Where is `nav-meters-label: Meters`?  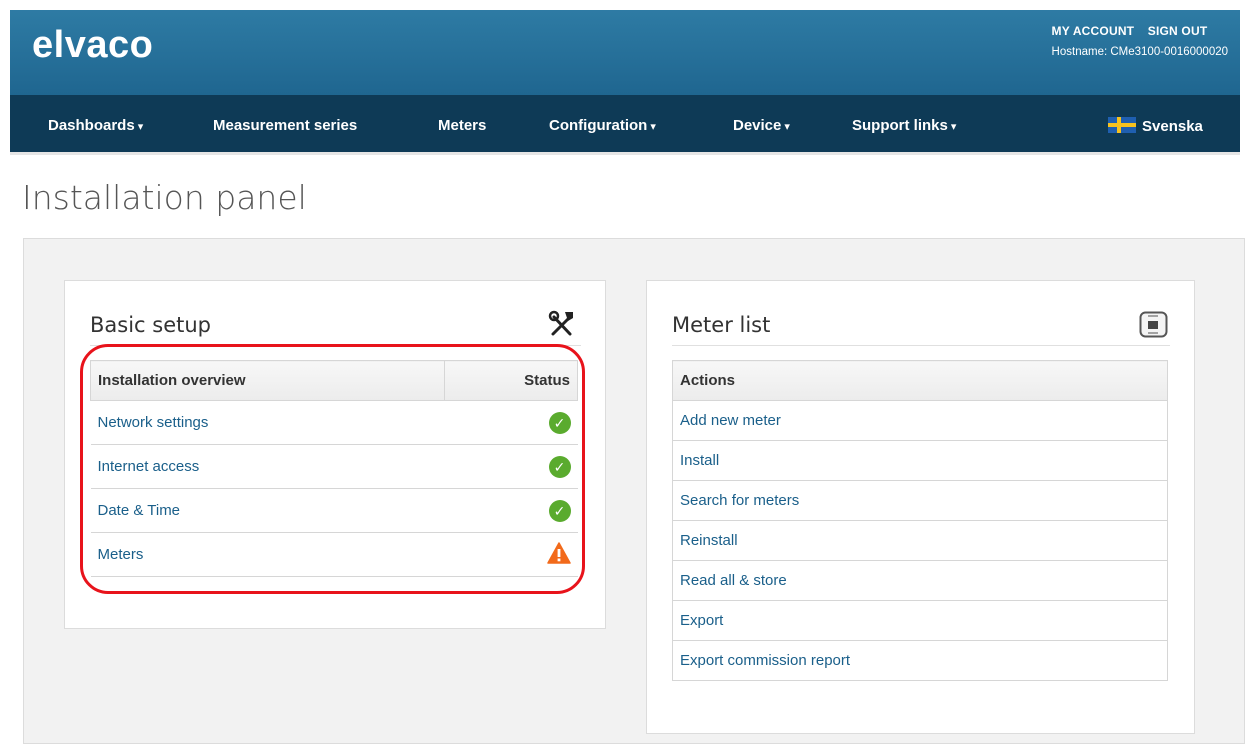 nav-meters-label: Meters is located at coordinates (462, 125).